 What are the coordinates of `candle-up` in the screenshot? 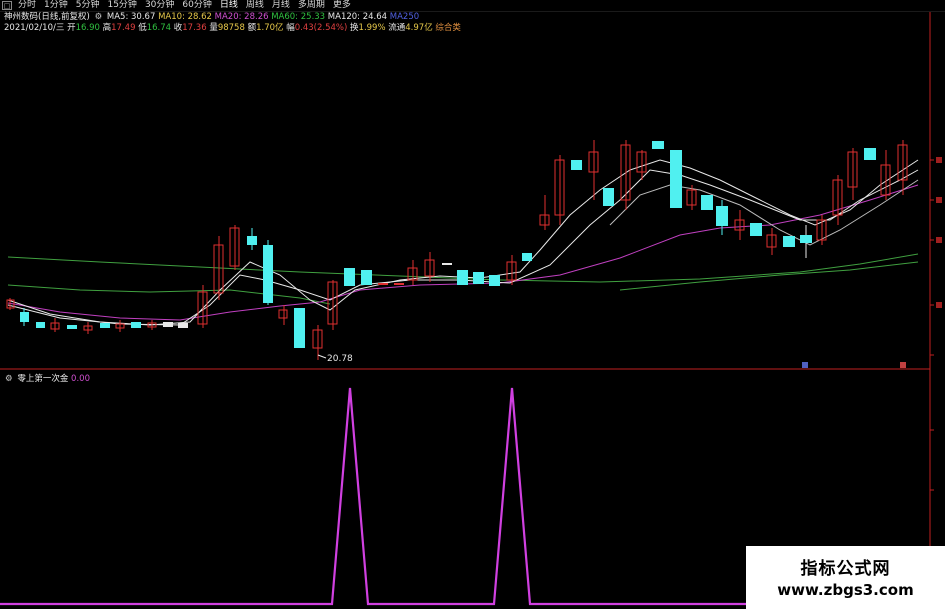 It's located at (283, 314).